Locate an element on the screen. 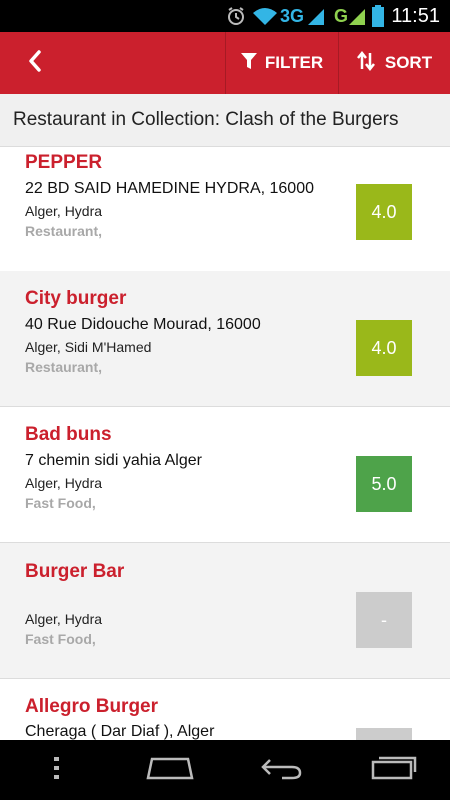  sort-button: SORT is located at coordinates (394, 63).